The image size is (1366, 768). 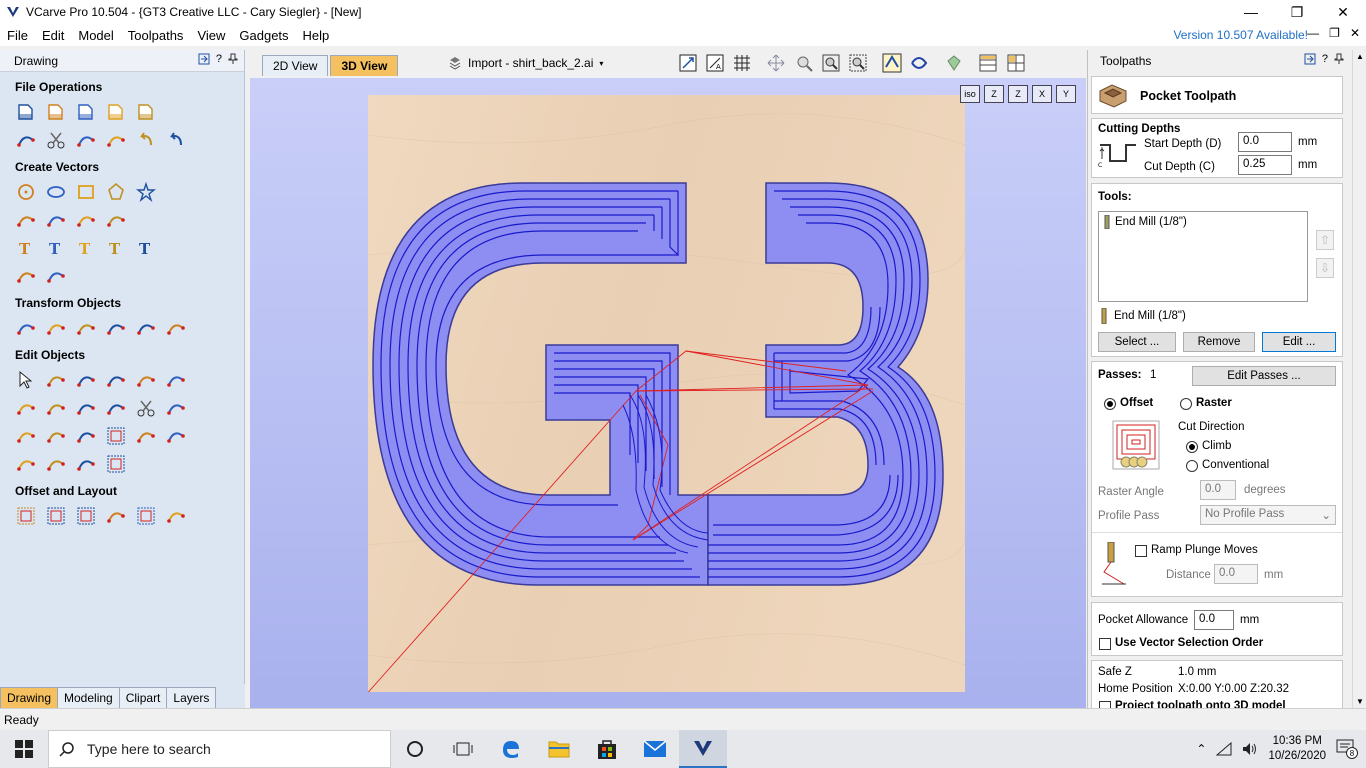 I want to click on curve-icon, so click(x=86, y=220).